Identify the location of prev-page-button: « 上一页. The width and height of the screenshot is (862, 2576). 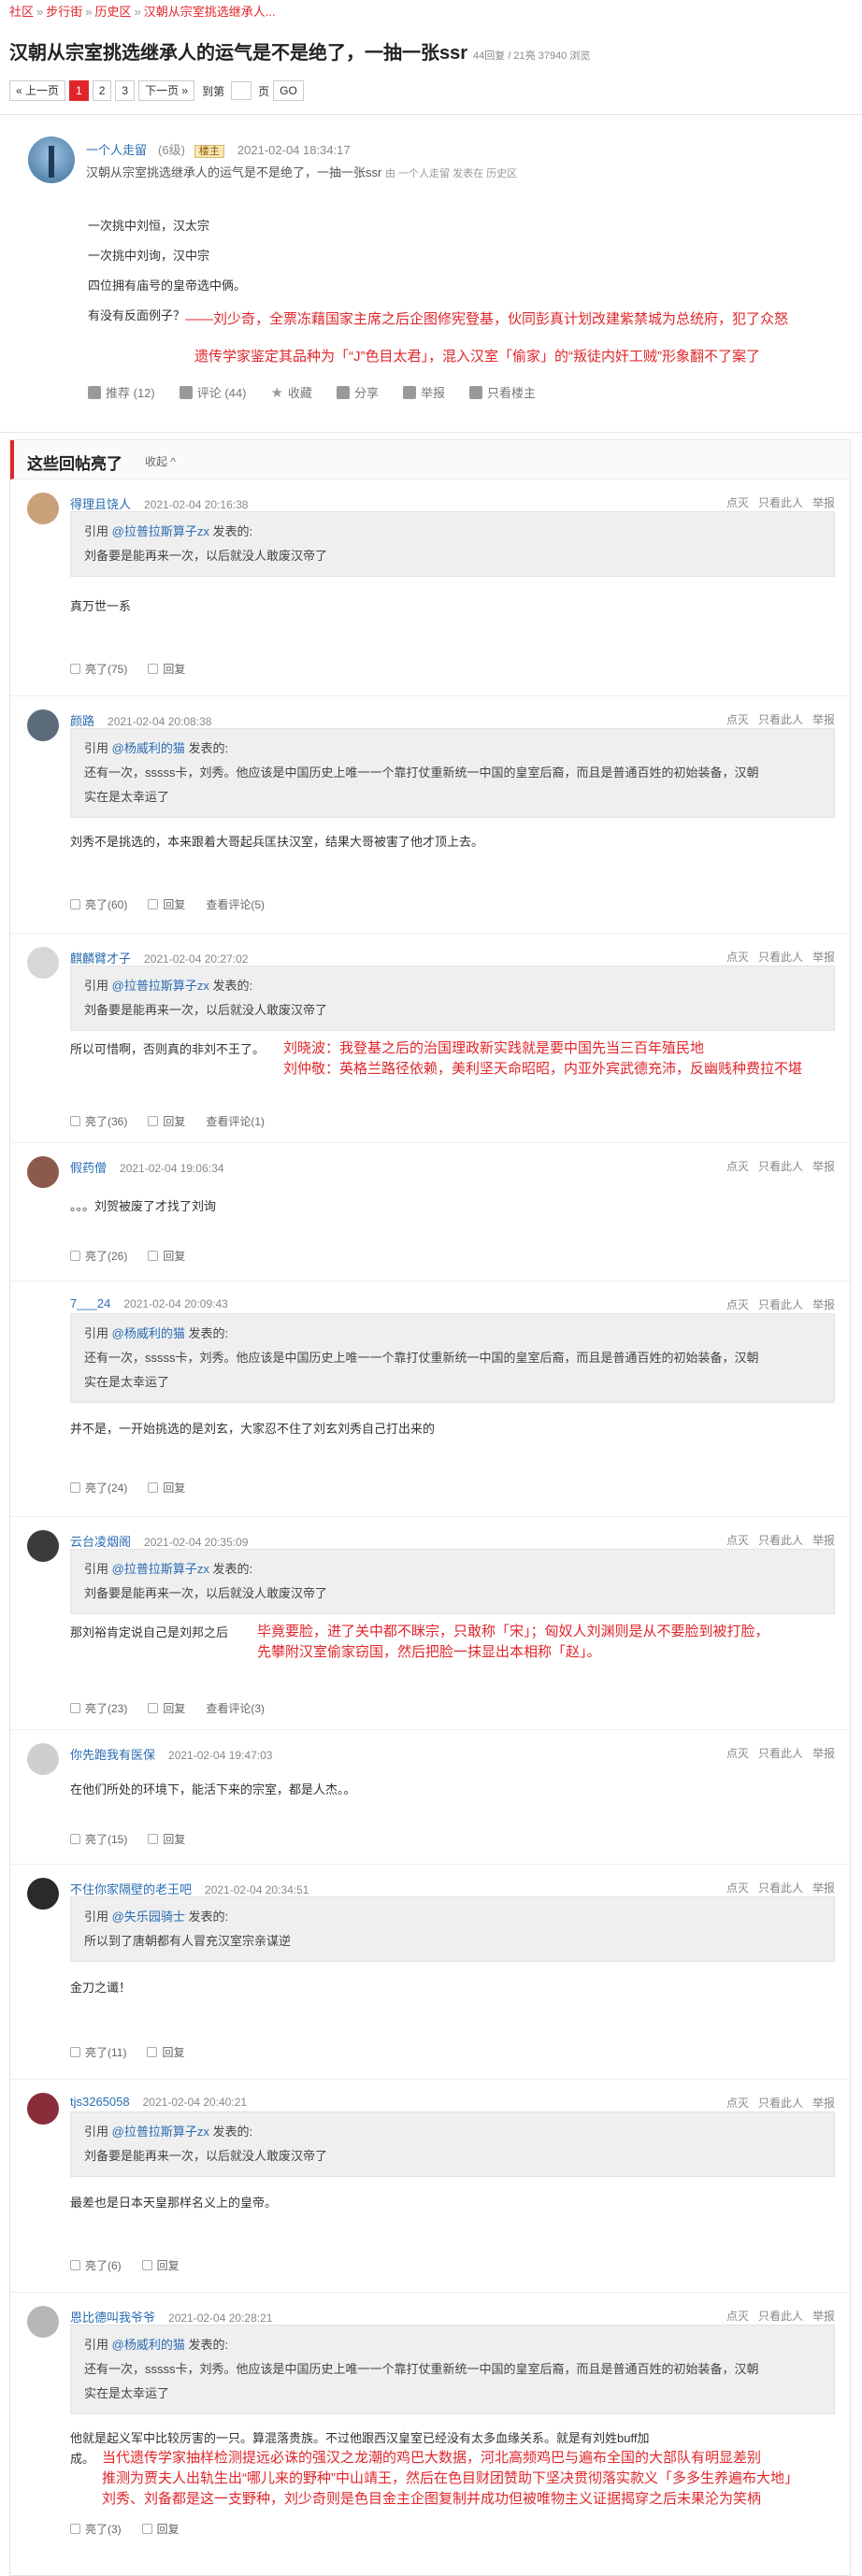
(37, 90).